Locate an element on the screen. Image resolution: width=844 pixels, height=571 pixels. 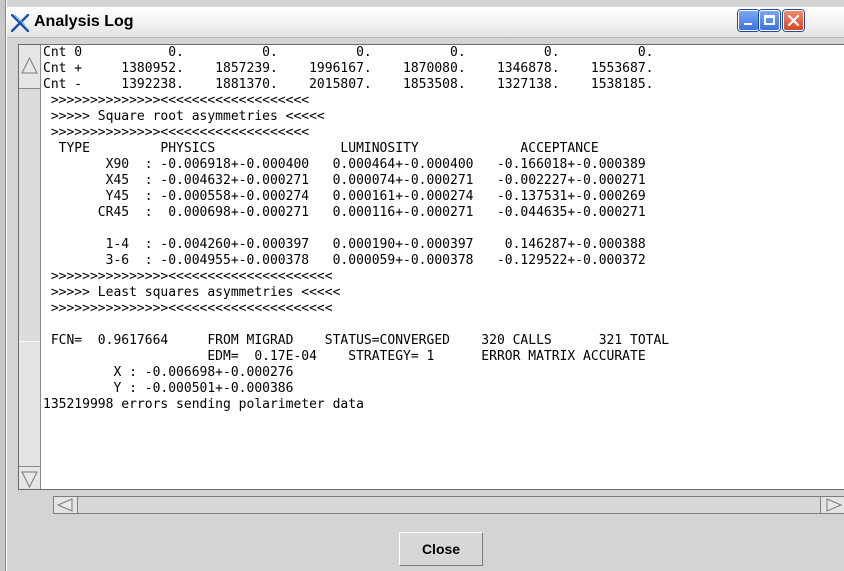
log-line: TYPE PHYSICS LUMINOSITY ACCEPTANCE is located at coordinates (321, 148).